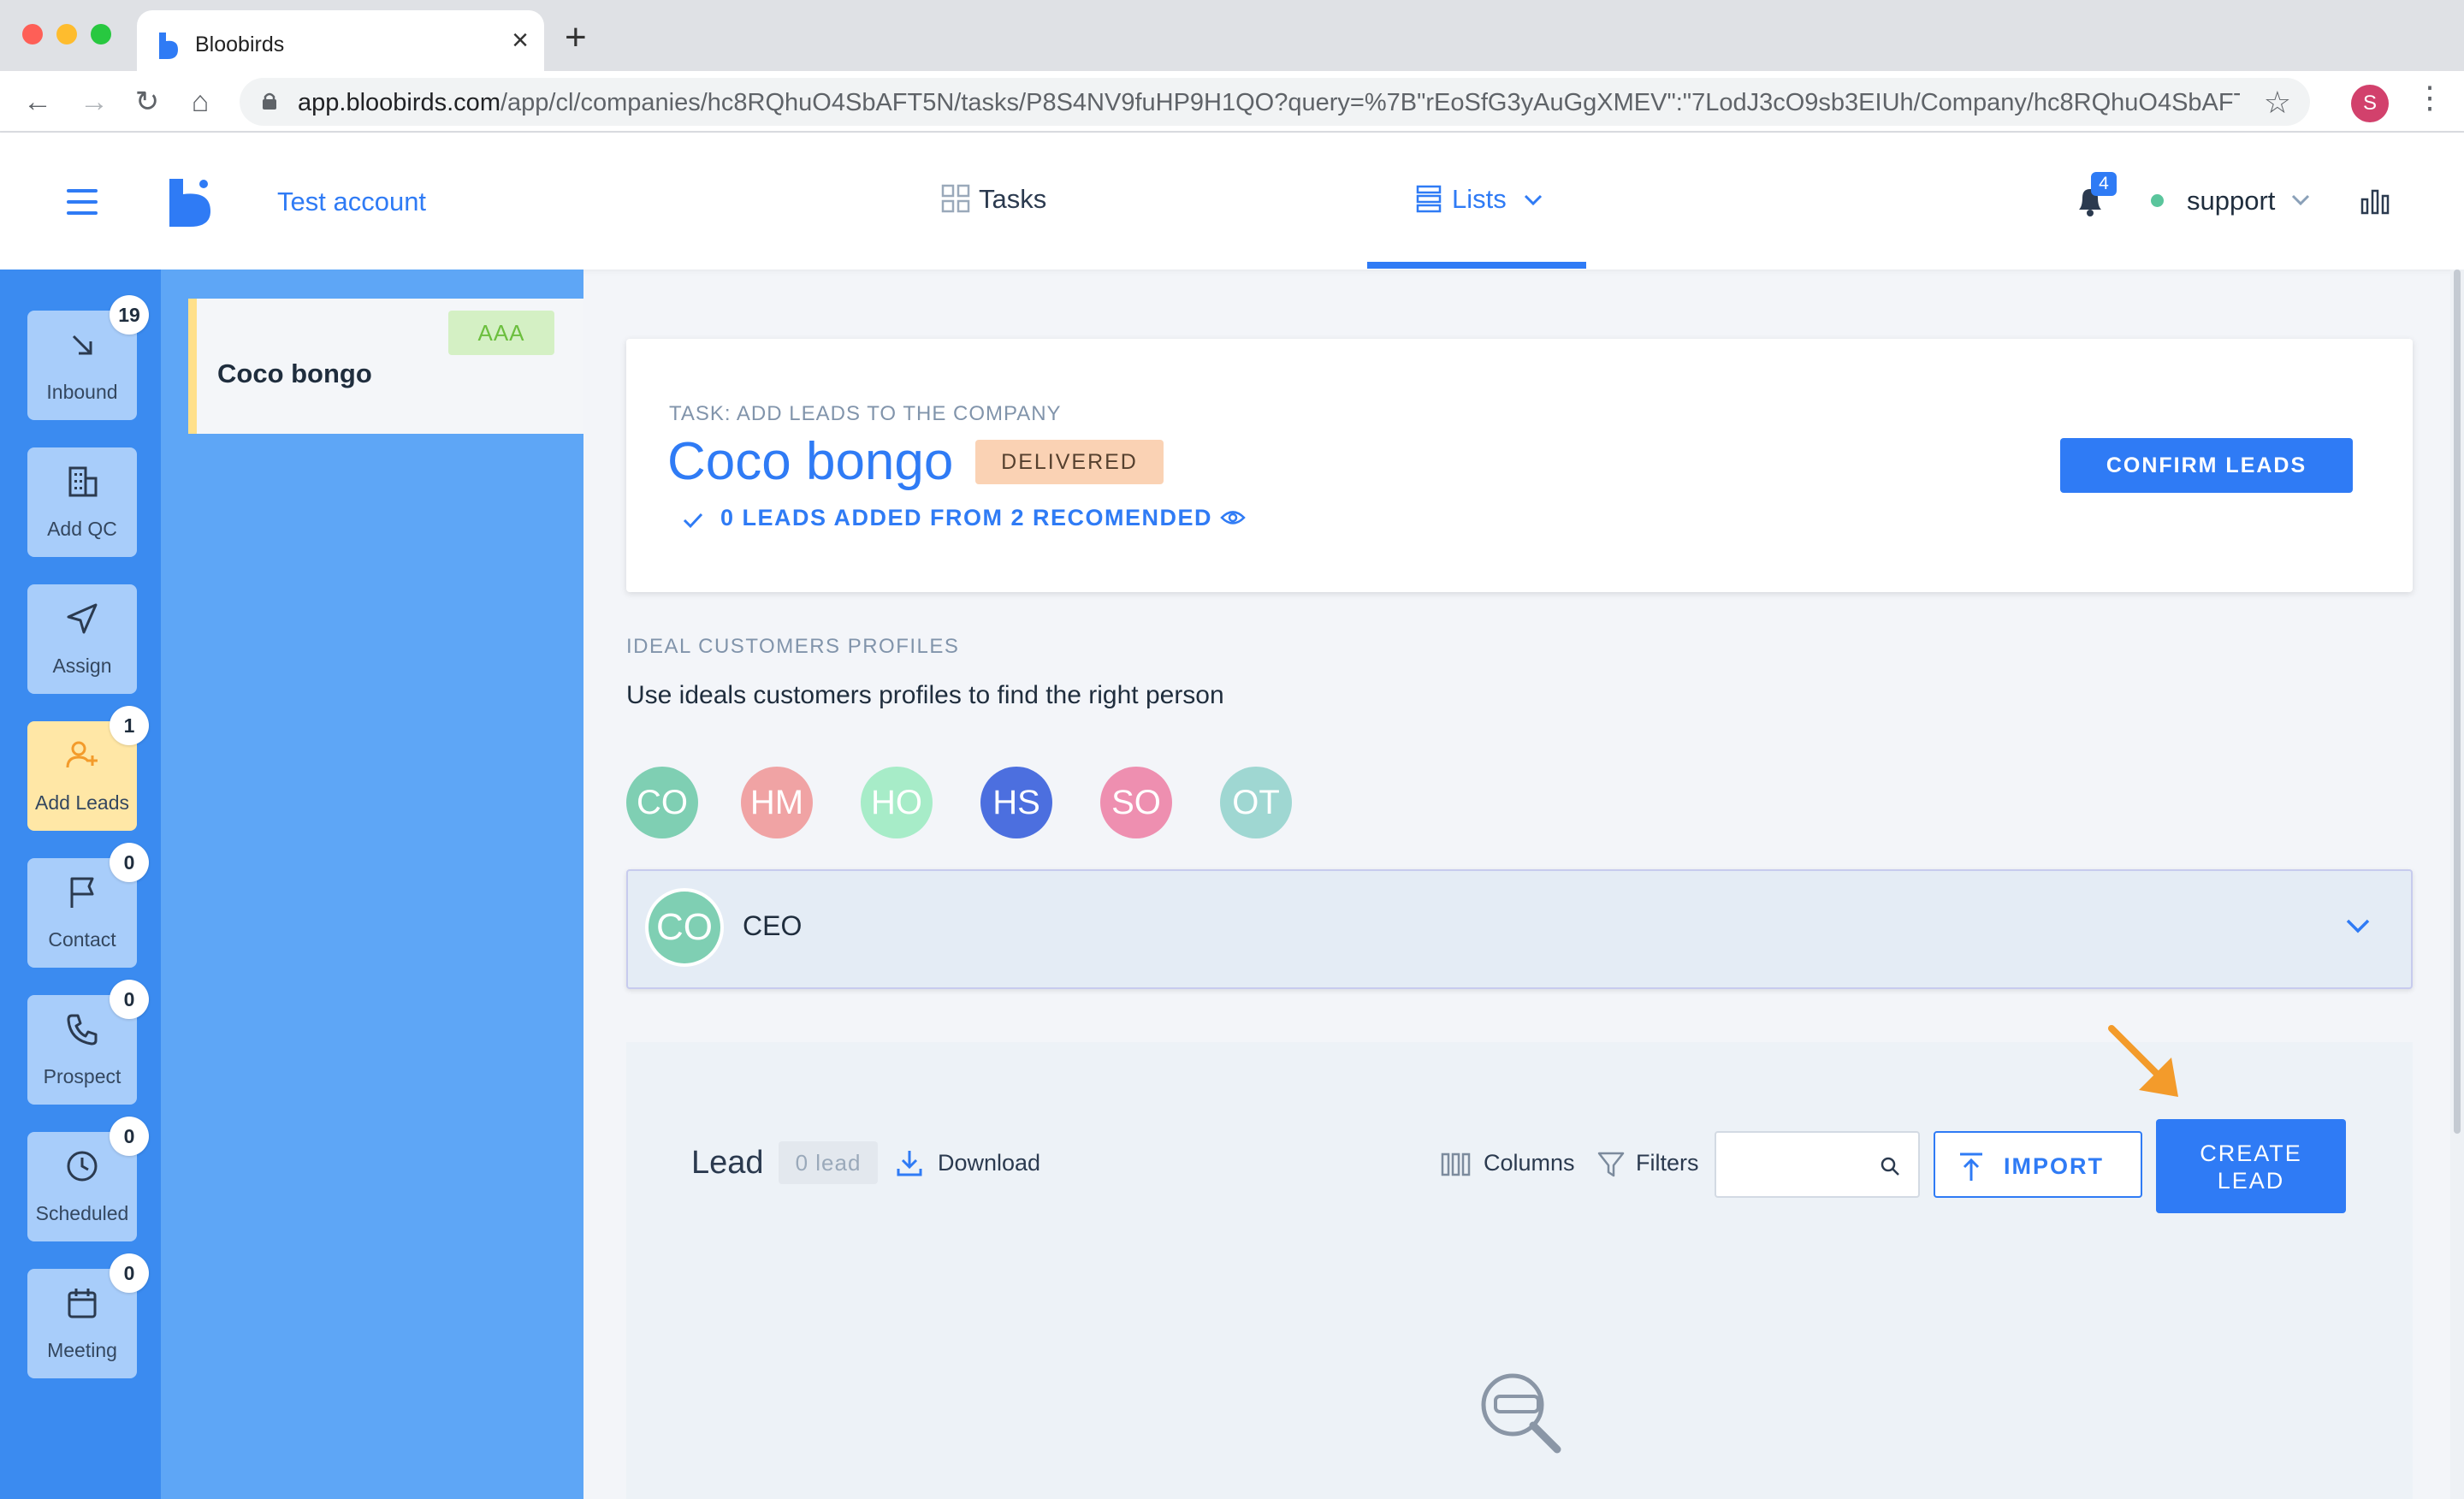 The image size is (2464, 1499). I want to click on search-input, so click(1817, 1164).